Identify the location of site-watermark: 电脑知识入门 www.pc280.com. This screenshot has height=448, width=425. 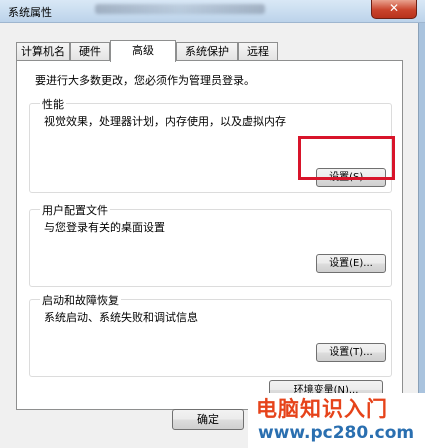
(336, 420).